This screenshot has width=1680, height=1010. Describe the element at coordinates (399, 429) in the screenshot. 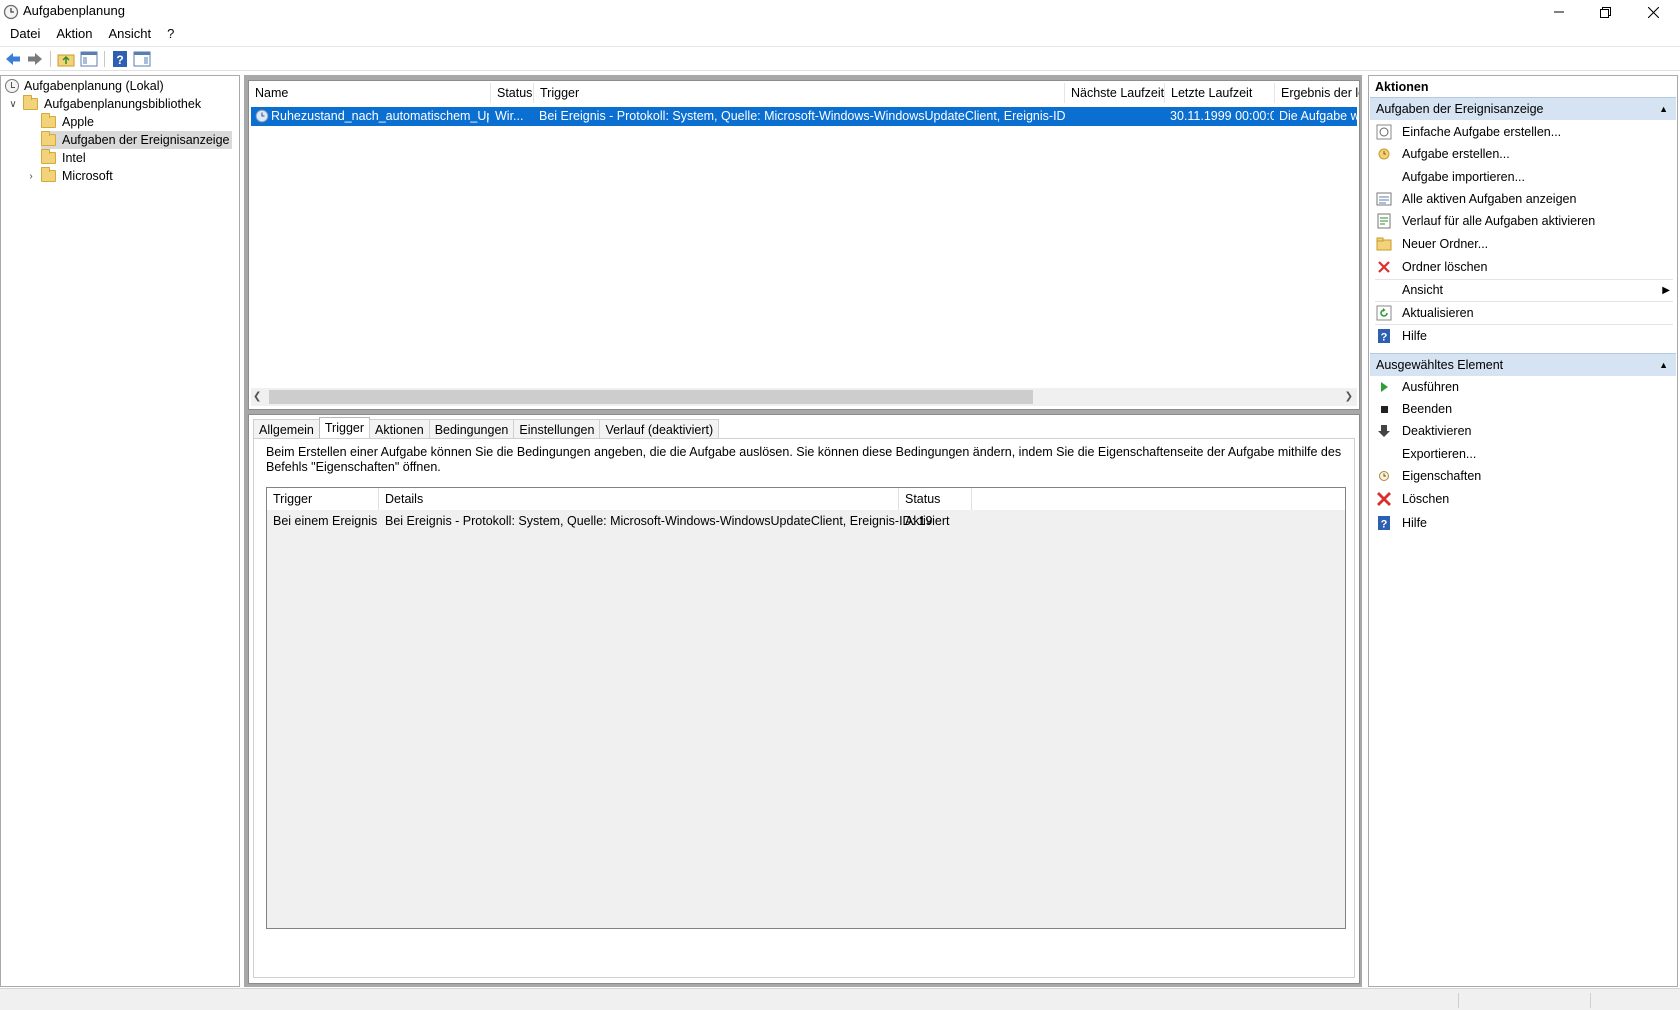

I see `tab-aktionen: Aktionen` at that location.